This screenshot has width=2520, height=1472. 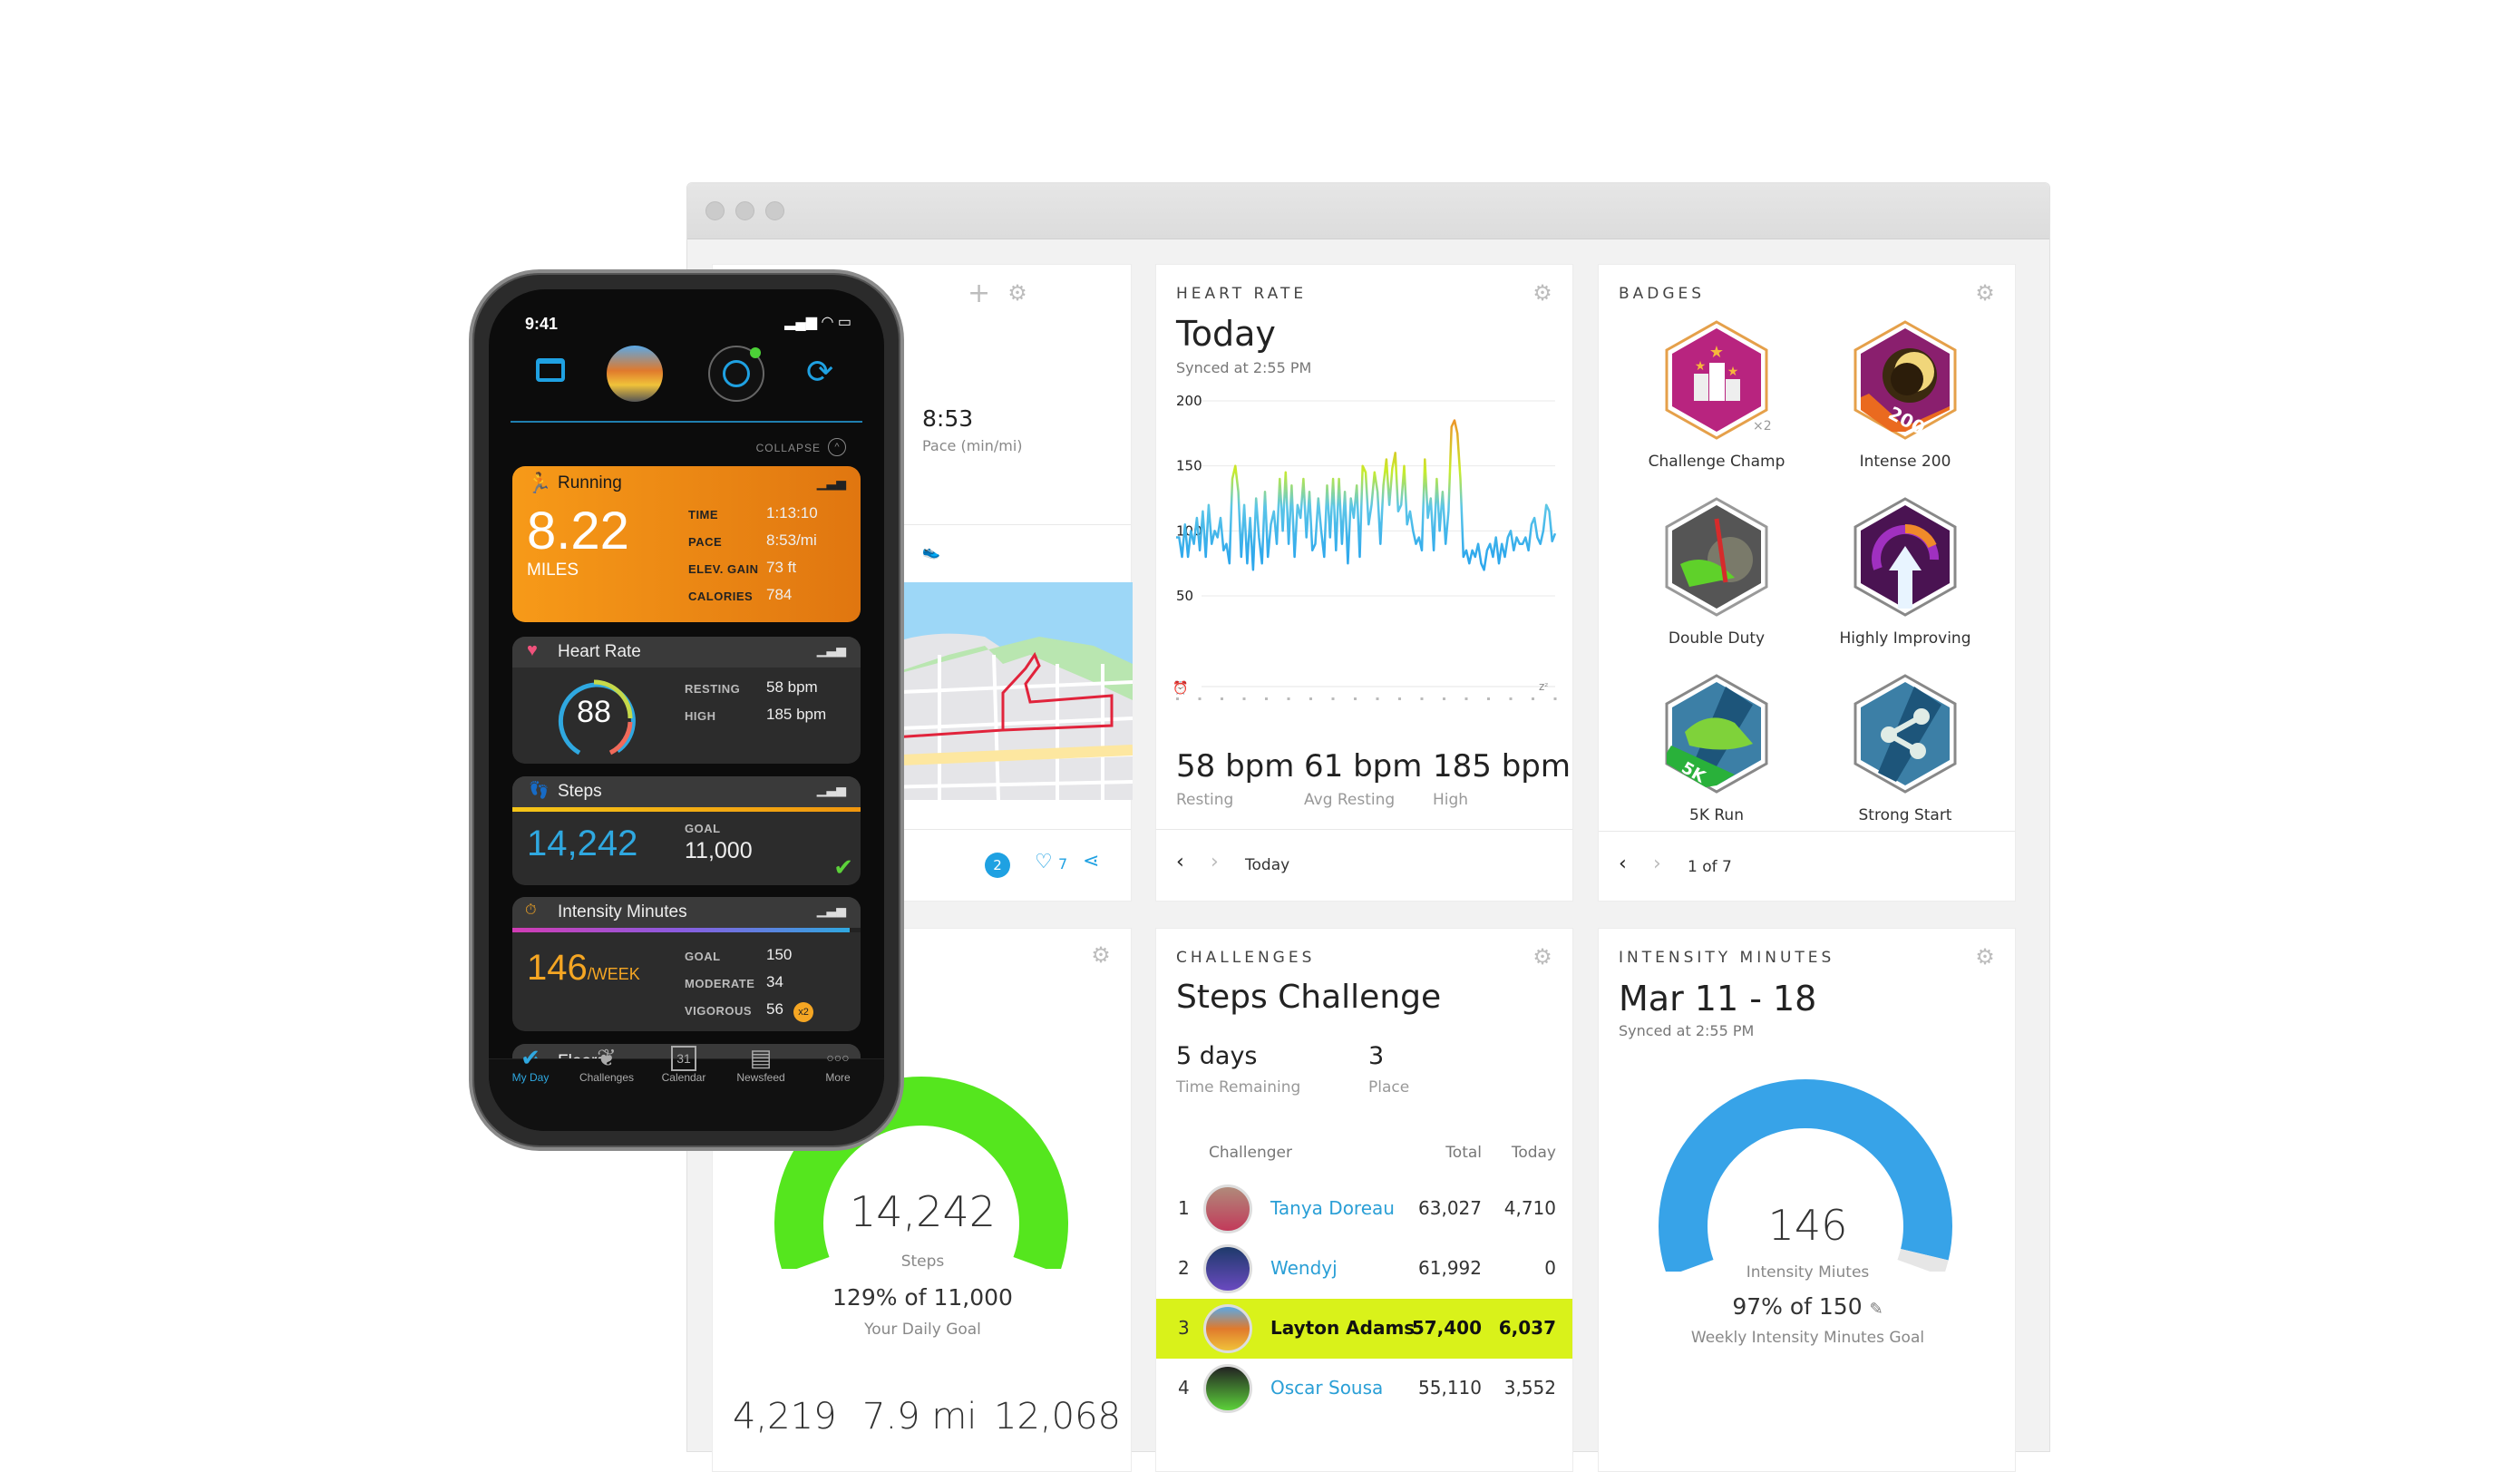 What do you see at coordinates (1238, 1087) in the screenshot?
I see `time-remaining-label: Time Remaining` at bounding box center [1238, 1087].